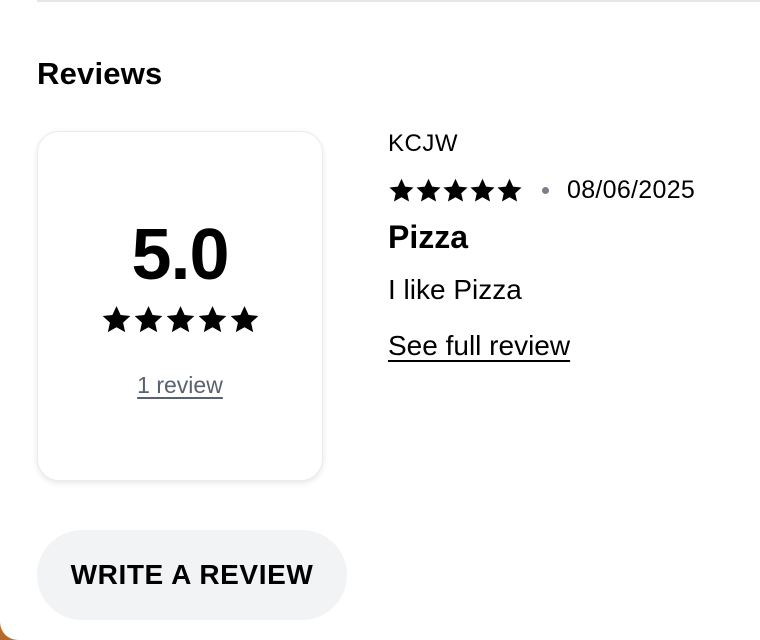 The width and height of the screenshot is (760, 640). What do you see at coordinates (545, 190) in the screenshot?
I see `dot-separator` at bounding box center [545, 190].